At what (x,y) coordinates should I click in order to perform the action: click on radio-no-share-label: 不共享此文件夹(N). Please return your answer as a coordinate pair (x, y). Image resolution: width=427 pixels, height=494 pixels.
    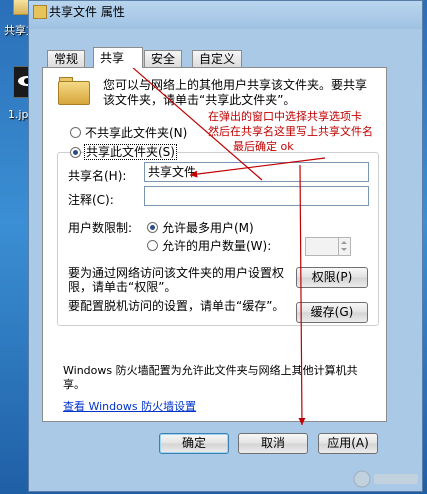
    Looking at the image, I should click on (136, 132).